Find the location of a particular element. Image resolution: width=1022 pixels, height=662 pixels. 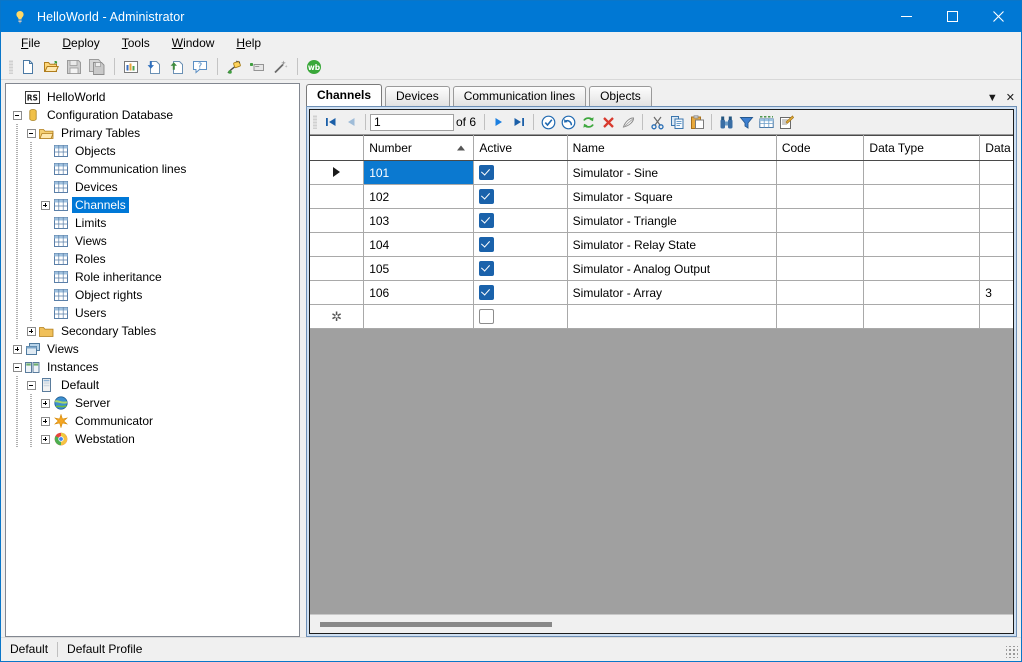

close-button is located at coordinates (998, 16).